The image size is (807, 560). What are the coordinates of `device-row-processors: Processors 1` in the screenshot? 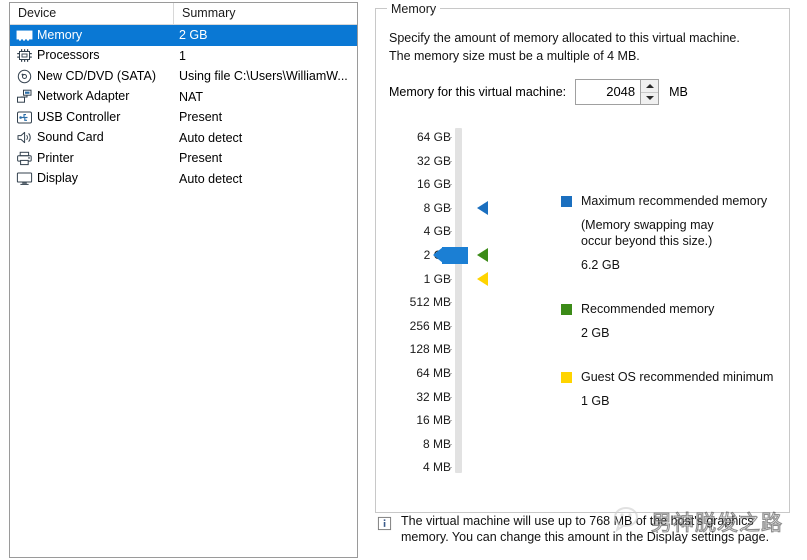 It's located at (183, 56).